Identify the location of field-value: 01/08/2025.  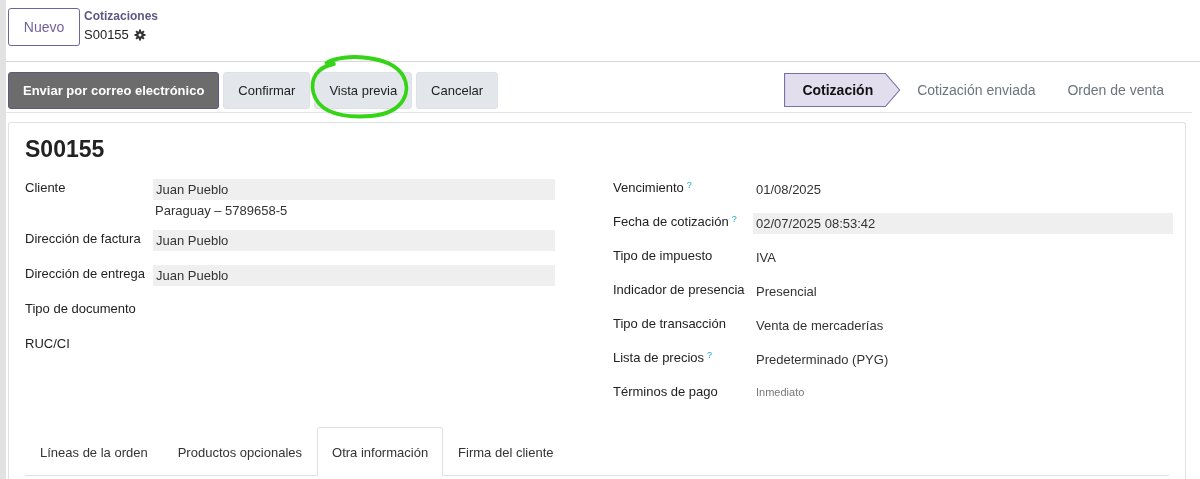
(963, 189).